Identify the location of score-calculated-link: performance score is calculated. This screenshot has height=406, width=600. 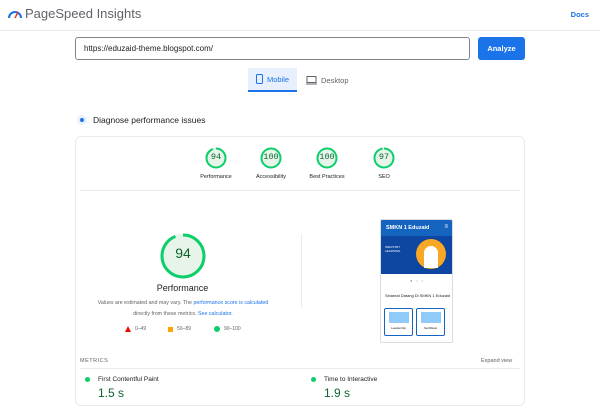
(230, 303).